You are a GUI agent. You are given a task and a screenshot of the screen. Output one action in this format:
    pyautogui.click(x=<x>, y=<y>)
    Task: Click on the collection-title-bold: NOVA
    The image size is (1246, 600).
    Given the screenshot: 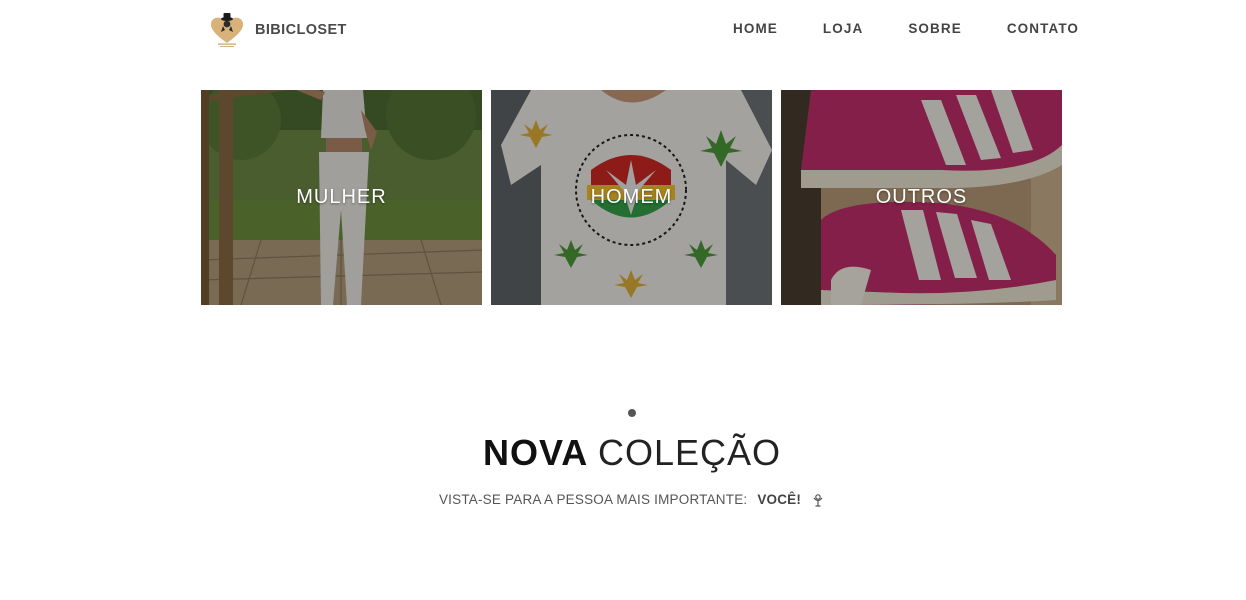 What is the action you would take?
    pyautogui.click(x=534, y=452)
    